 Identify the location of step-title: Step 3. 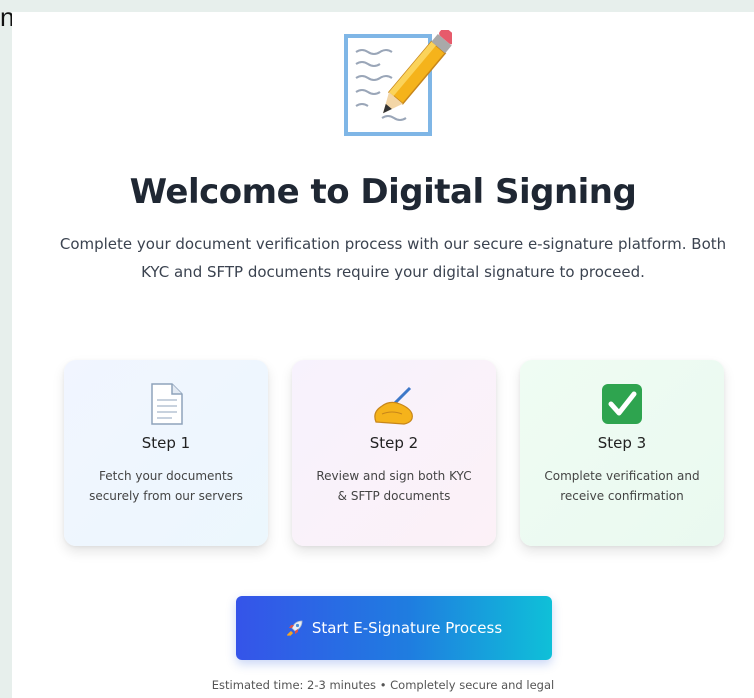
(622, 443).